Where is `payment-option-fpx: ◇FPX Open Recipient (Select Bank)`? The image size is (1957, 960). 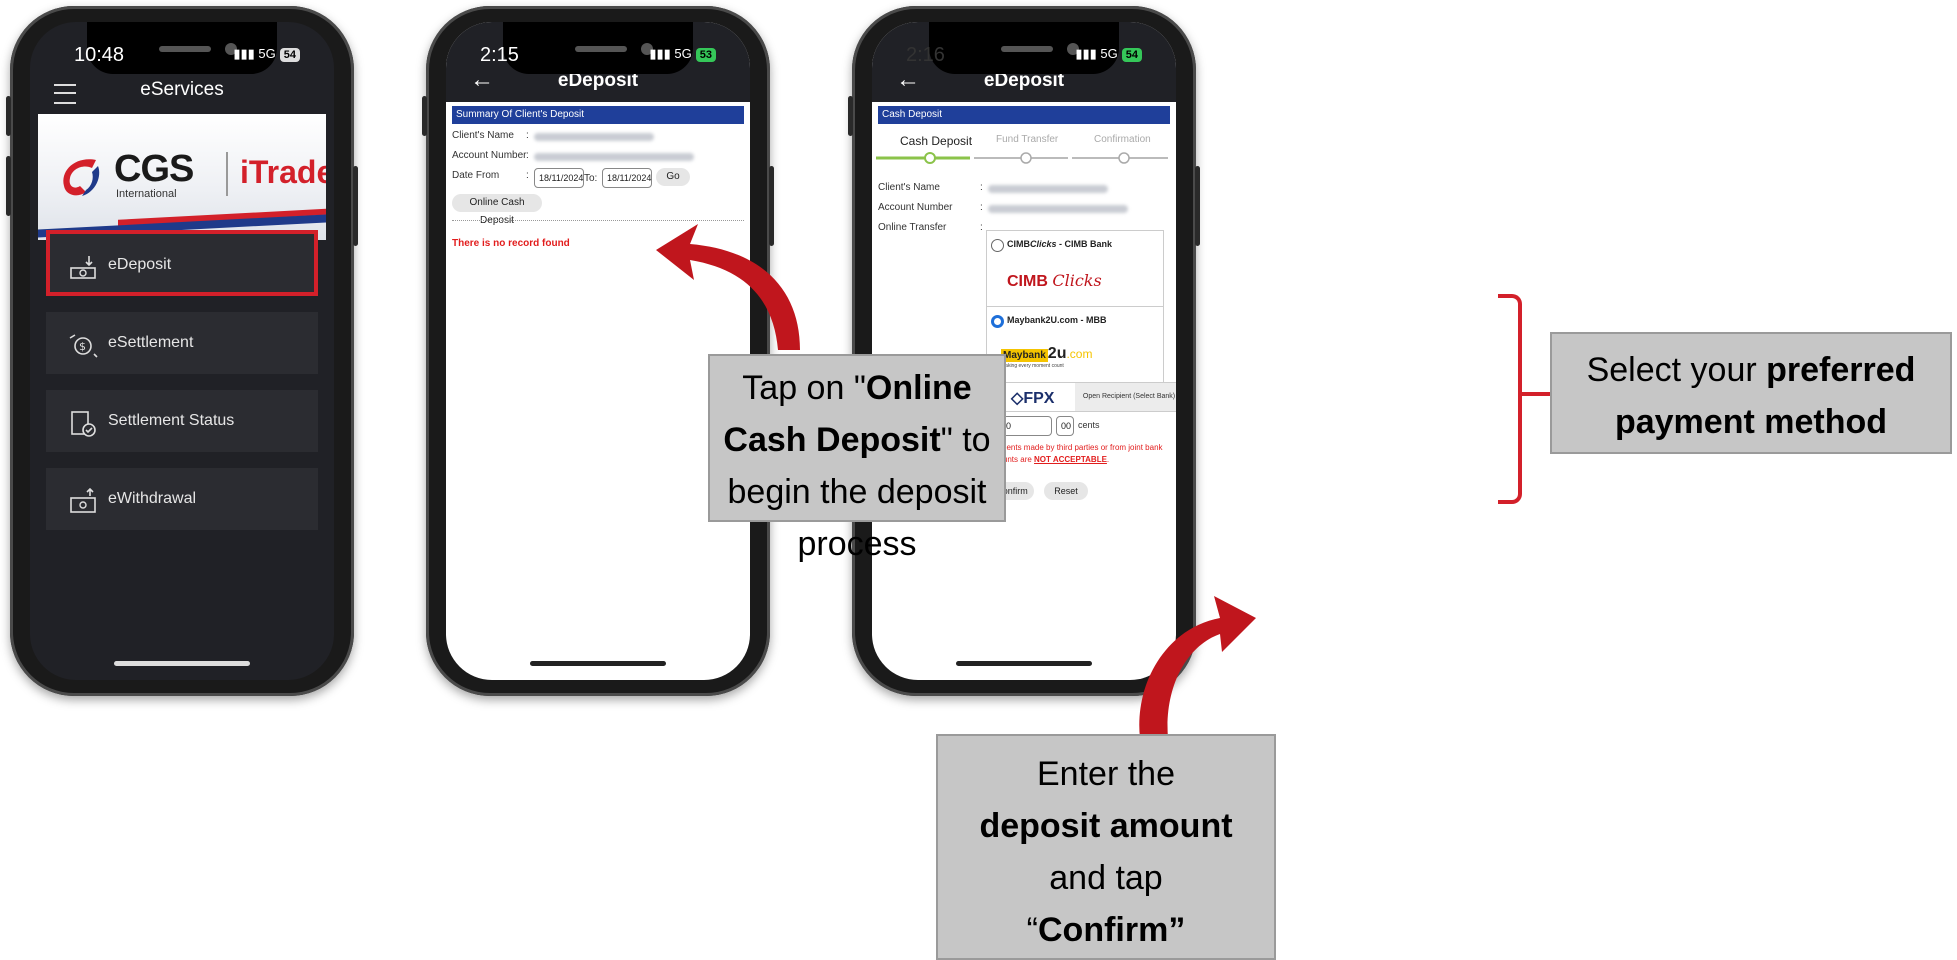
payment-option-fpx: ◇FPX Open Recipient (Select Bank) is located at coordinates (1081, 397).